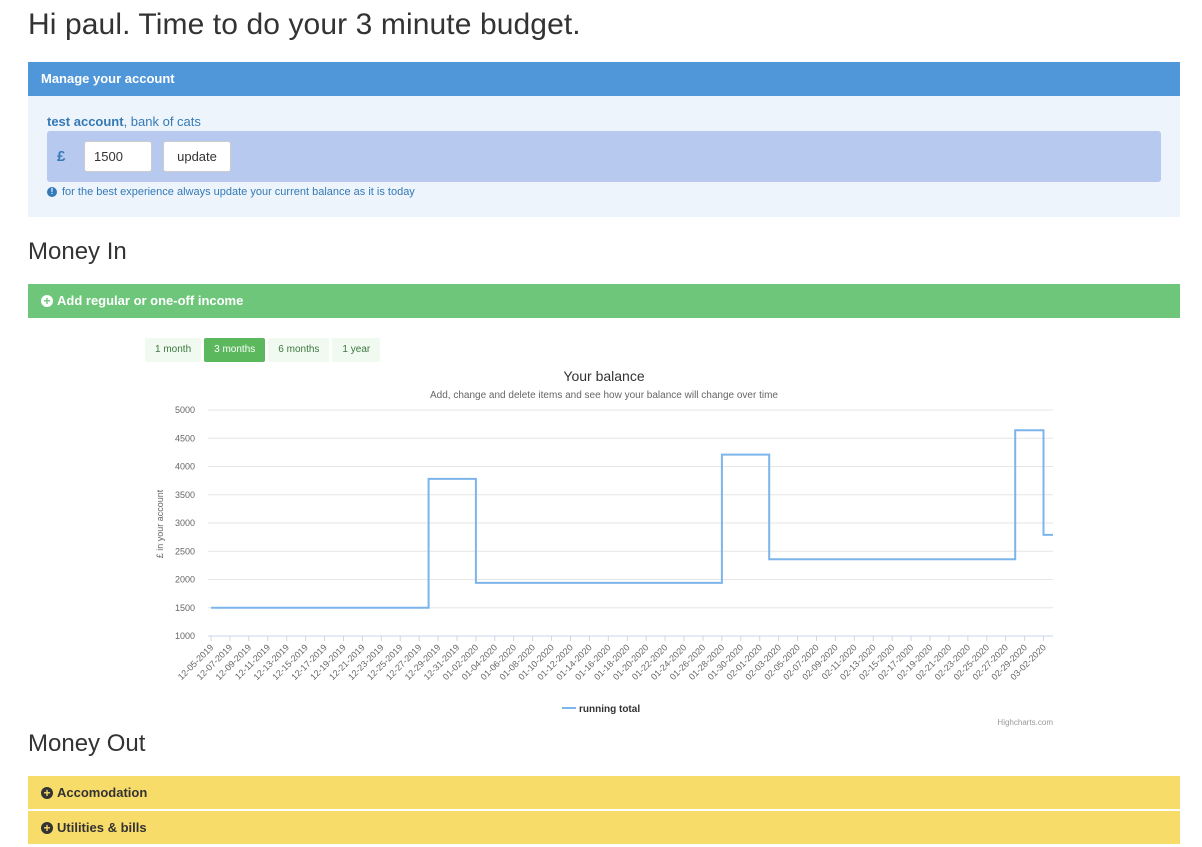 The height and width of the screenshot is (847, 1202). What do you see at coordinates (102, 792) in the screenshot?
I see `expense-category-label: Accomodation` at bounding box center [102, 792].